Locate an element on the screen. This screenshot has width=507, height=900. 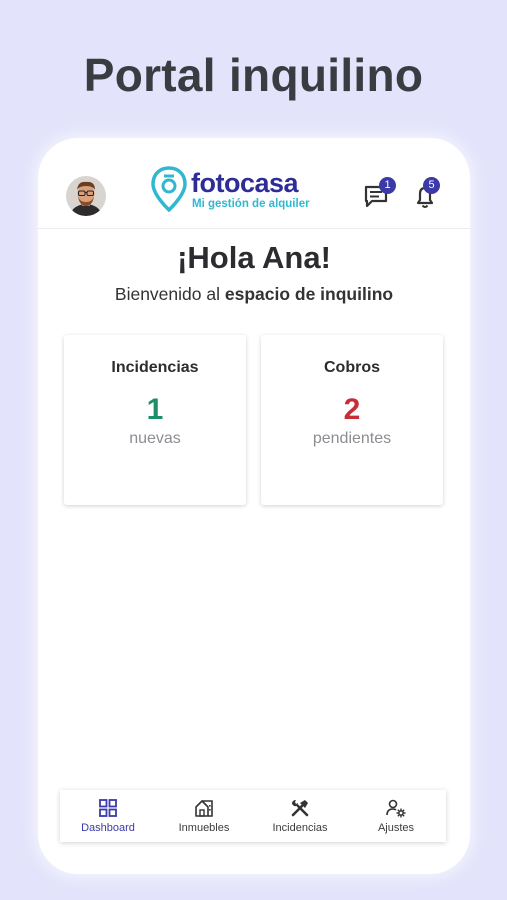
card-subtitle: pendientes is located at coordinates (352, 438).